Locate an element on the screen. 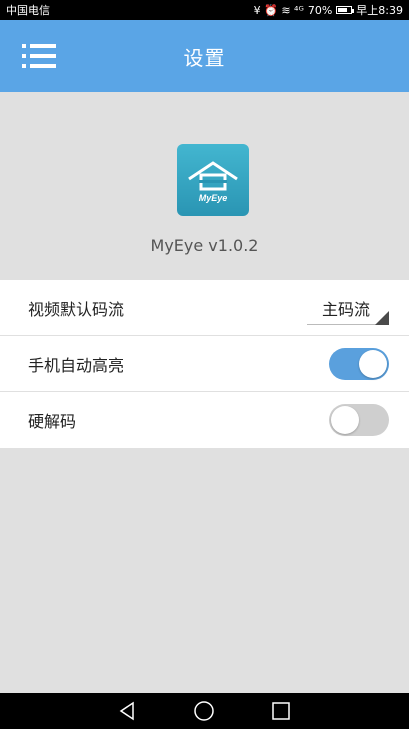  signal-icons: ¥ ⏰ ≋ ⁴ᴳ is located at coordinates (278, 10).